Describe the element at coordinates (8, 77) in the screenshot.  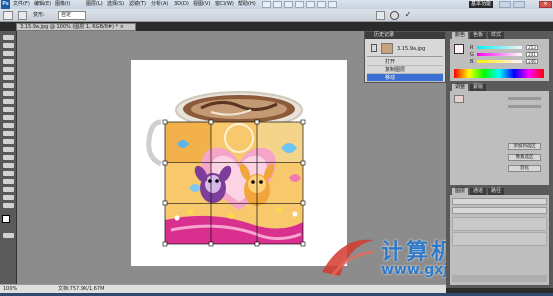
I see `eyedropper-icon` at that location.